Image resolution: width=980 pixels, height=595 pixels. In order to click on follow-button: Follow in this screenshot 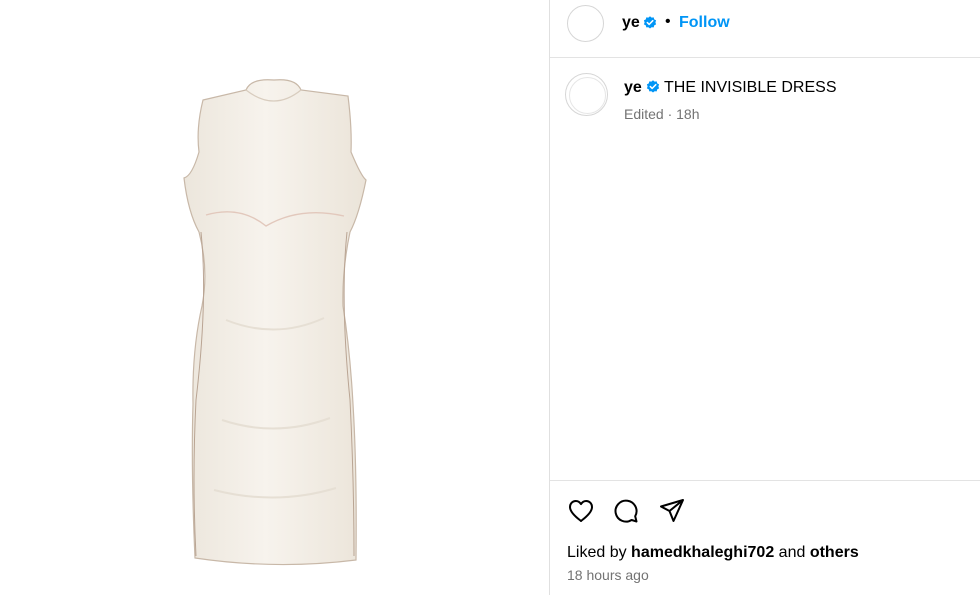, I will do `click(704, 23)`.